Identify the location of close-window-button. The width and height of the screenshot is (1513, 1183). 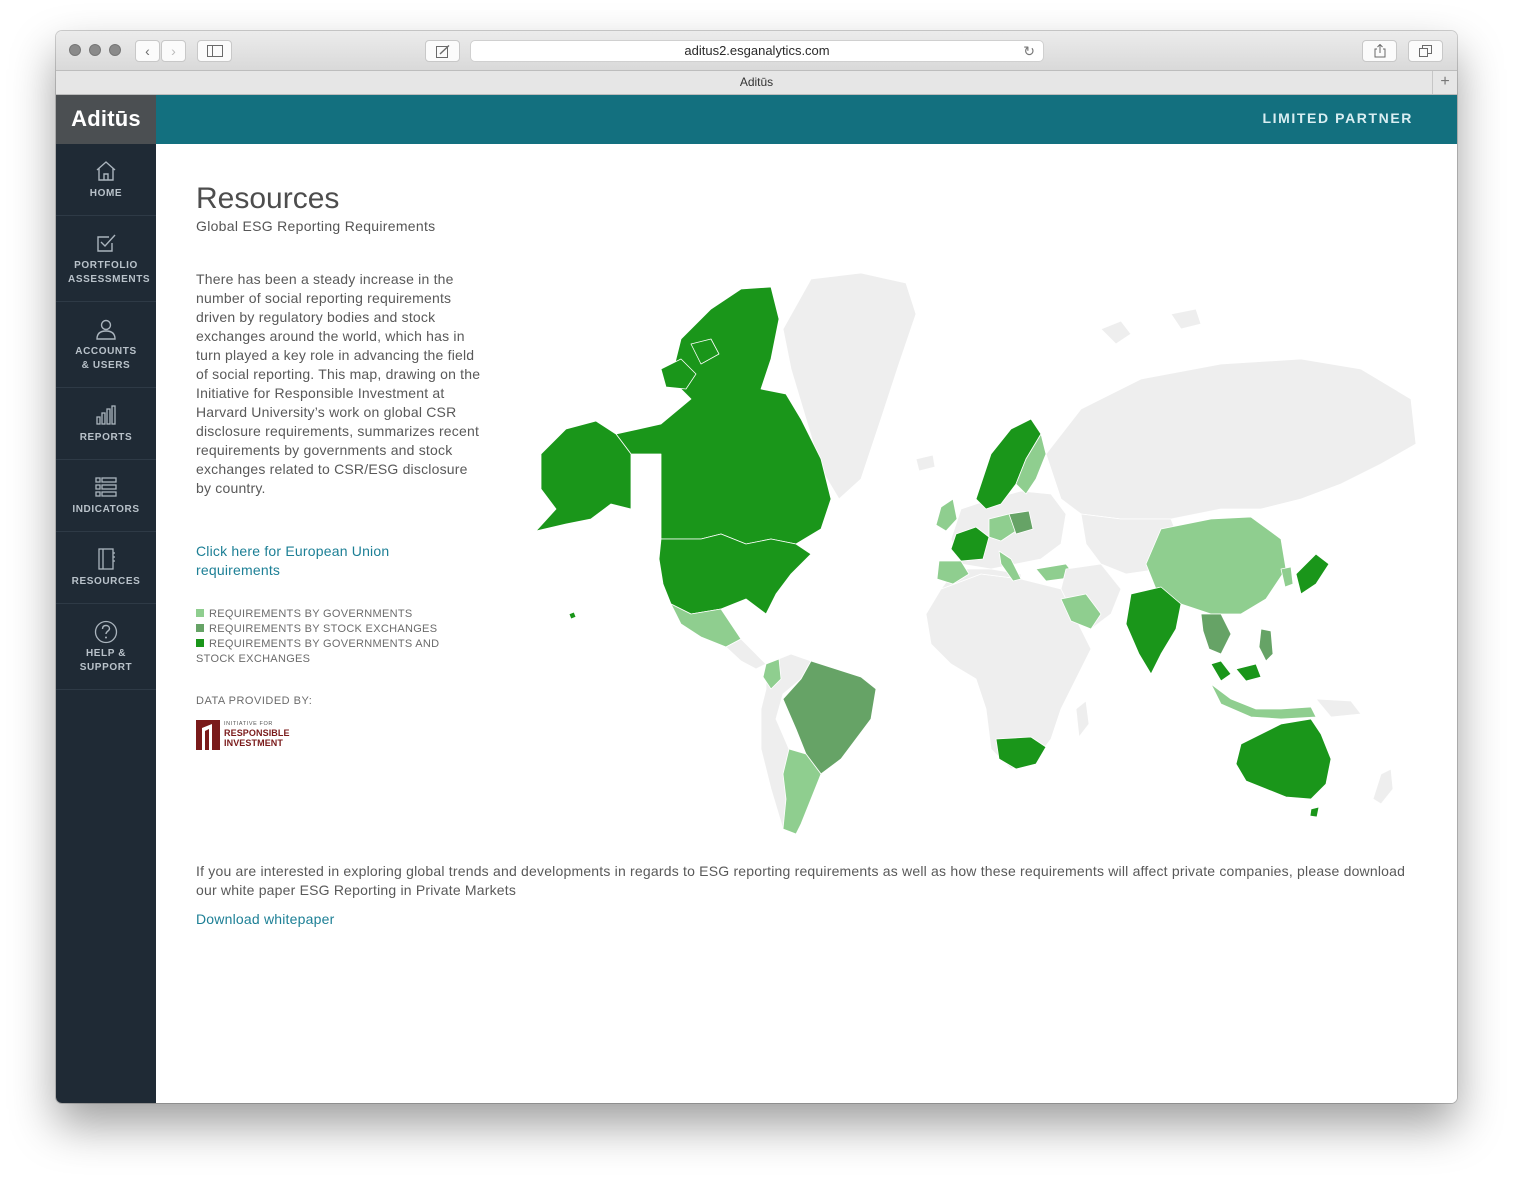
(75, 50).